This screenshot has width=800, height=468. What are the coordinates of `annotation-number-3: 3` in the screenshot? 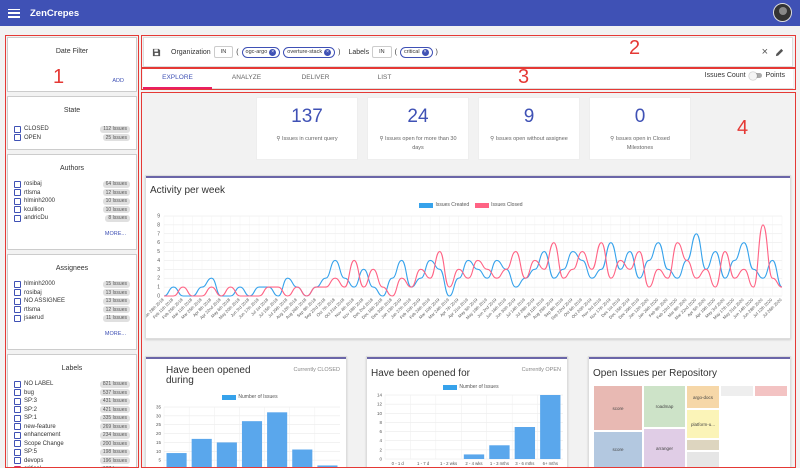 It's located at (524, 77).